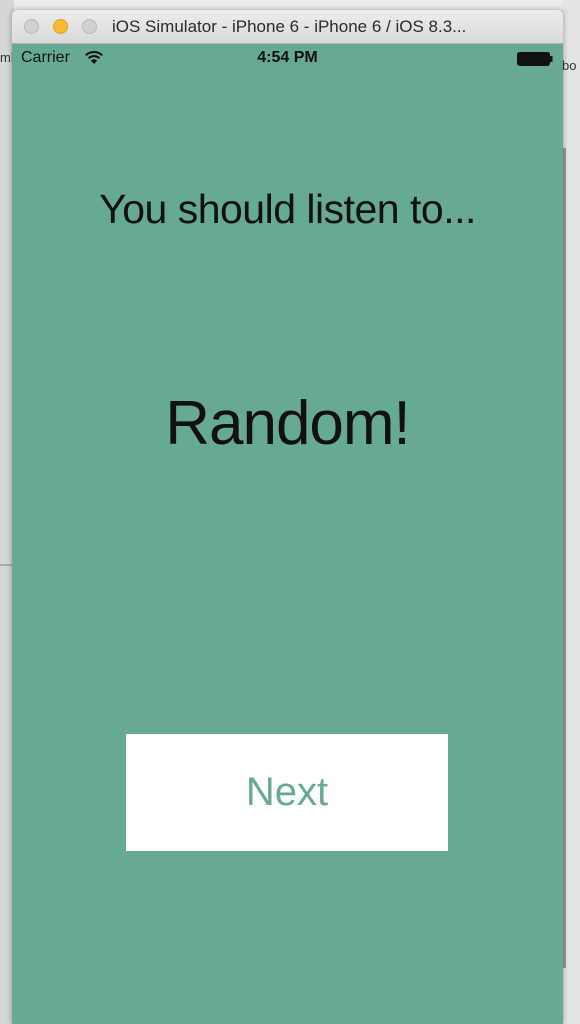 The width and height of the screenshot is (580, 1024). I want to click on minimize-window-button, so click(60, 26).